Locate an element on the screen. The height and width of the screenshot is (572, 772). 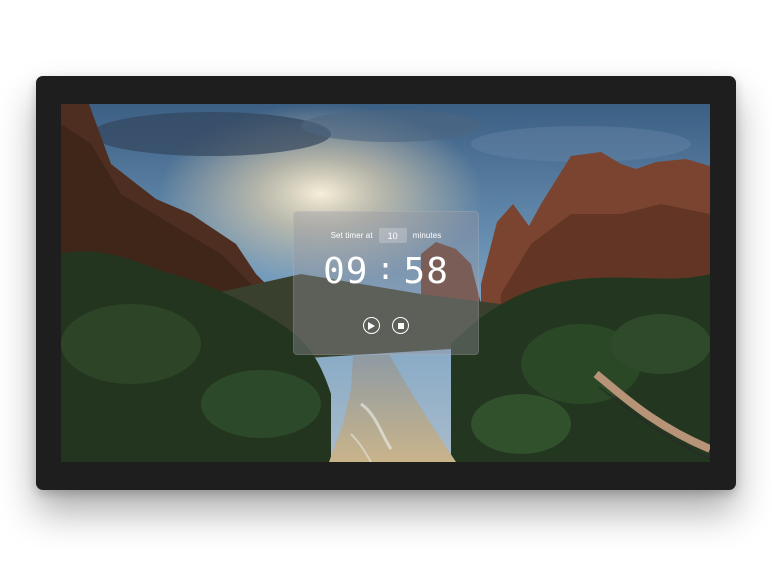
timer-controls is located at coordinates (386, 325).